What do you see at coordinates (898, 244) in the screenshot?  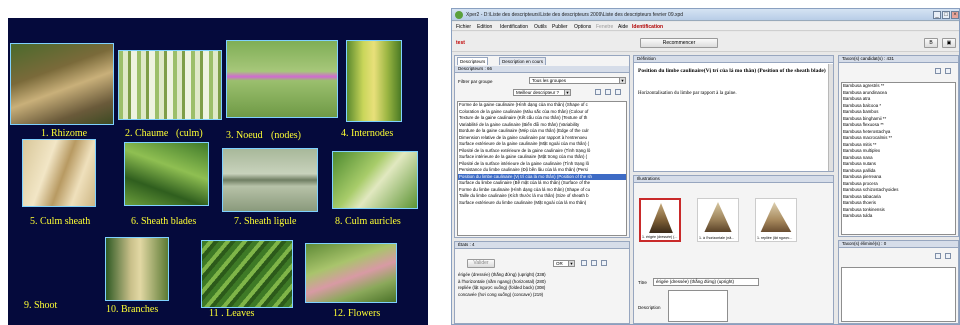 I see `eliminated-header: Taxon(s) éliminé(s) : 0` at bounding box center [898, 244].